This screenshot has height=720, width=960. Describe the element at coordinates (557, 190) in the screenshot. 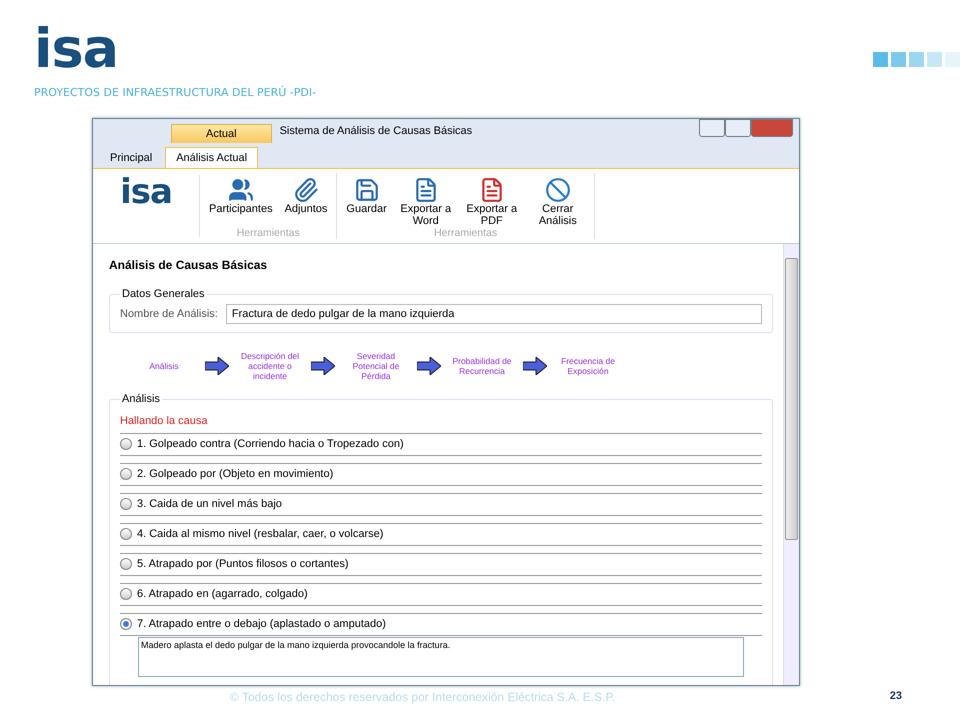

I see `cancel-icon` at that location.